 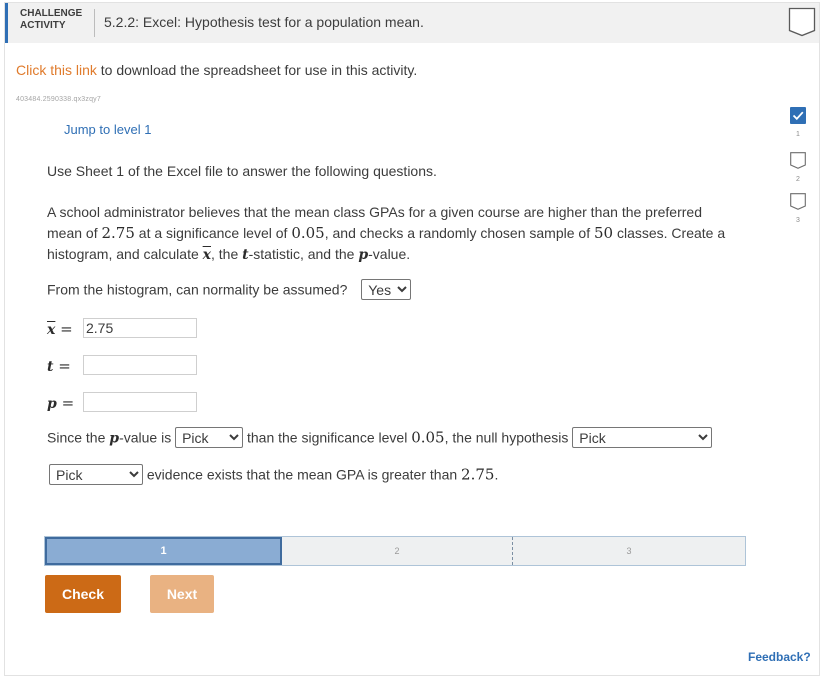 What do you see at coordinates (182, 594) in the screenshot?
I see `next-button: Next` at bounding box center [182, 594].